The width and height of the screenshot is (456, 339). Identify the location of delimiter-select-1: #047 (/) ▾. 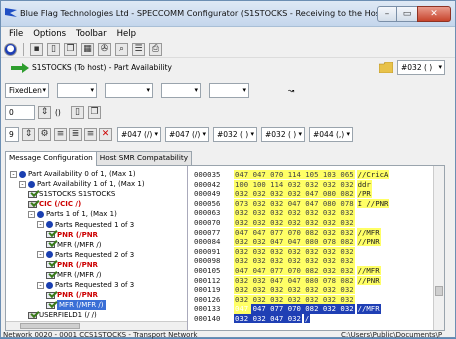
(139, 134).